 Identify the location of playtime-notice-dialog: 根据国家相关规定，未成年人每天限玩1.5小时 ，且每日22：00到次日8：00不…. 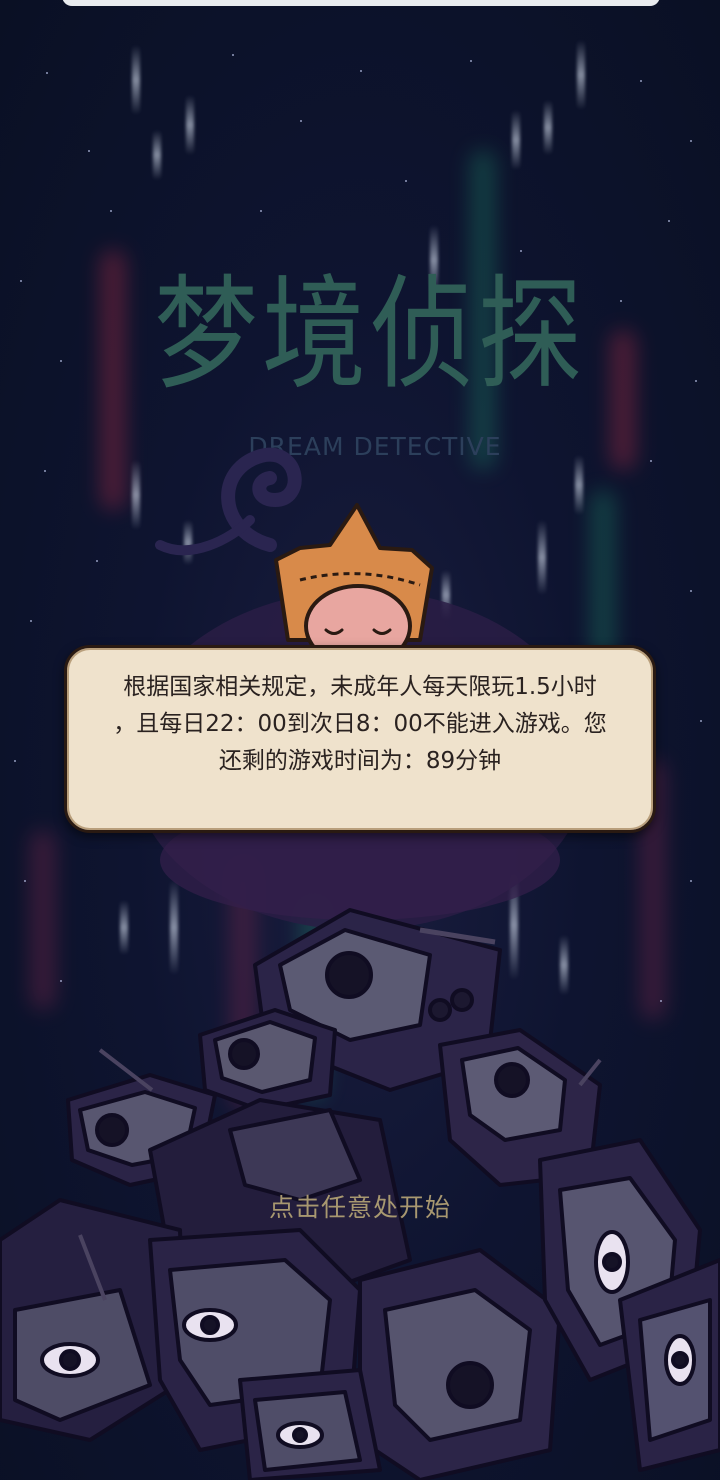
(360, 739).